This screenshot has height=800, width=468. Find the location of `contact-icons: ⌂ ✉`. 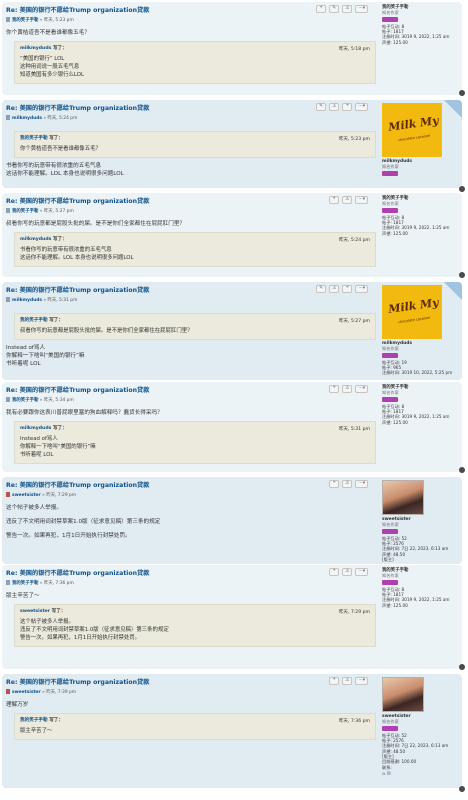

contact-icons: ⌂ ✉ is located at coordinates (421, 774).